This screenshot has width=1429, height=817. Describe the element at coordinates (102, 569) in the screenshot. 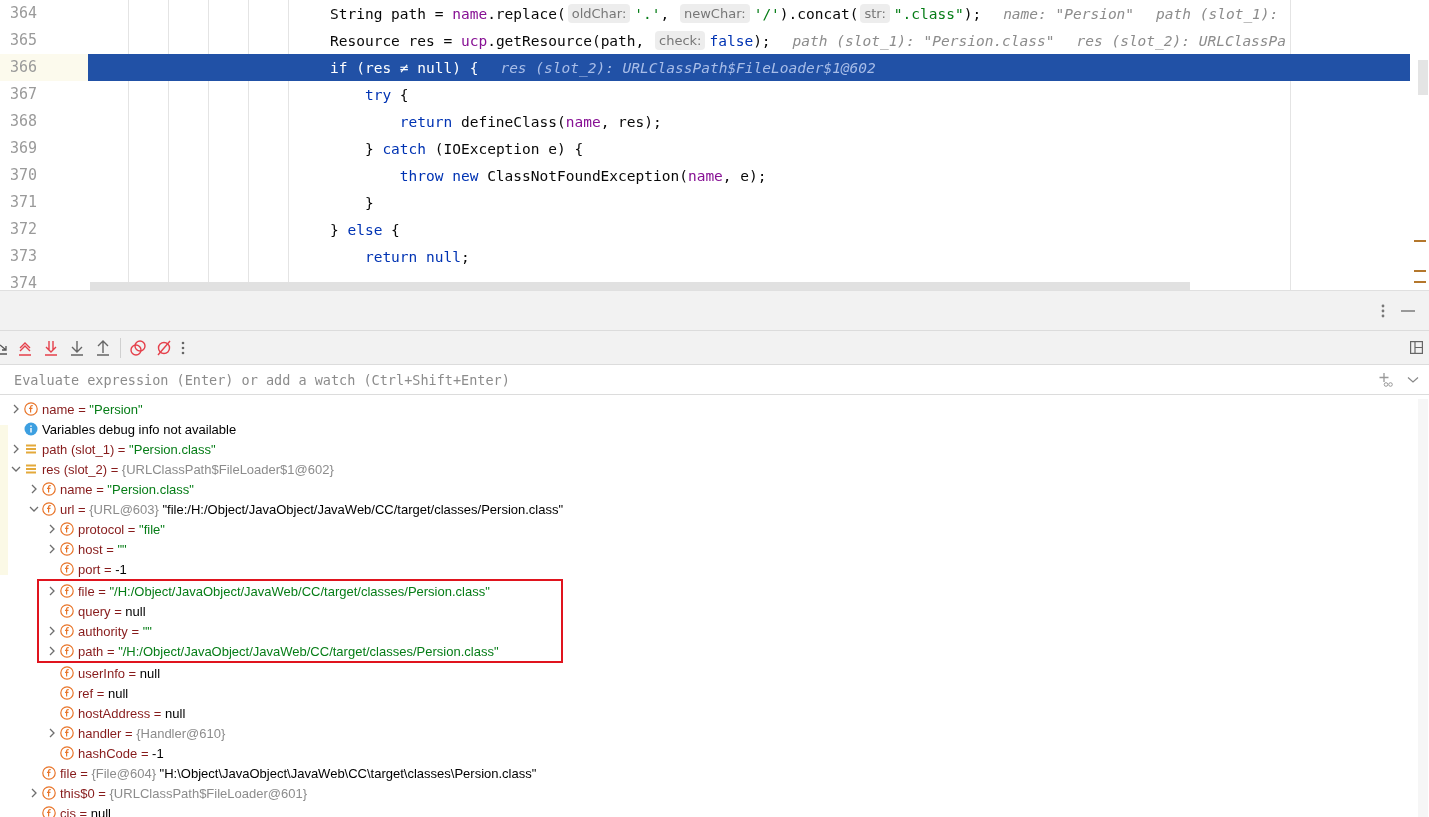

I see `variable-entry: port = -1` at that location.